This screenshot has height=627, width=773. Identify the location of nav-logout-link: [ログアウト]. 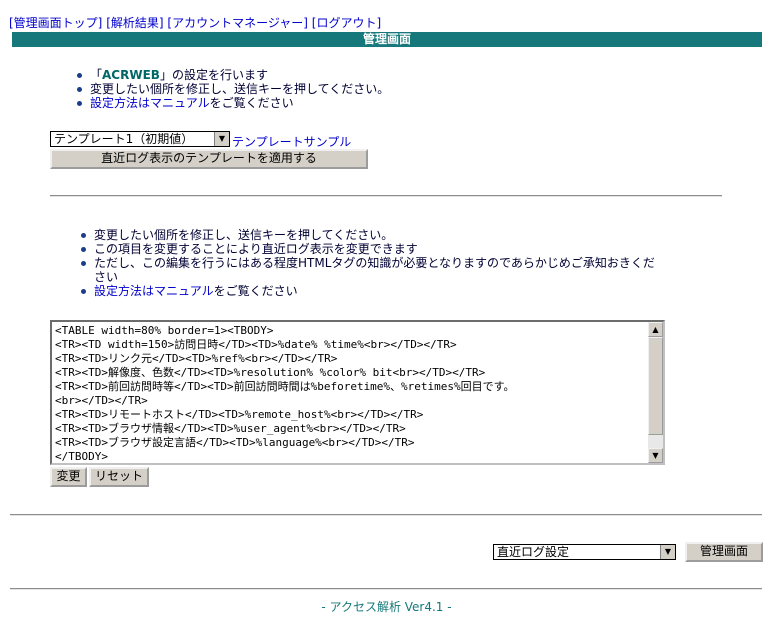
(346, 23).